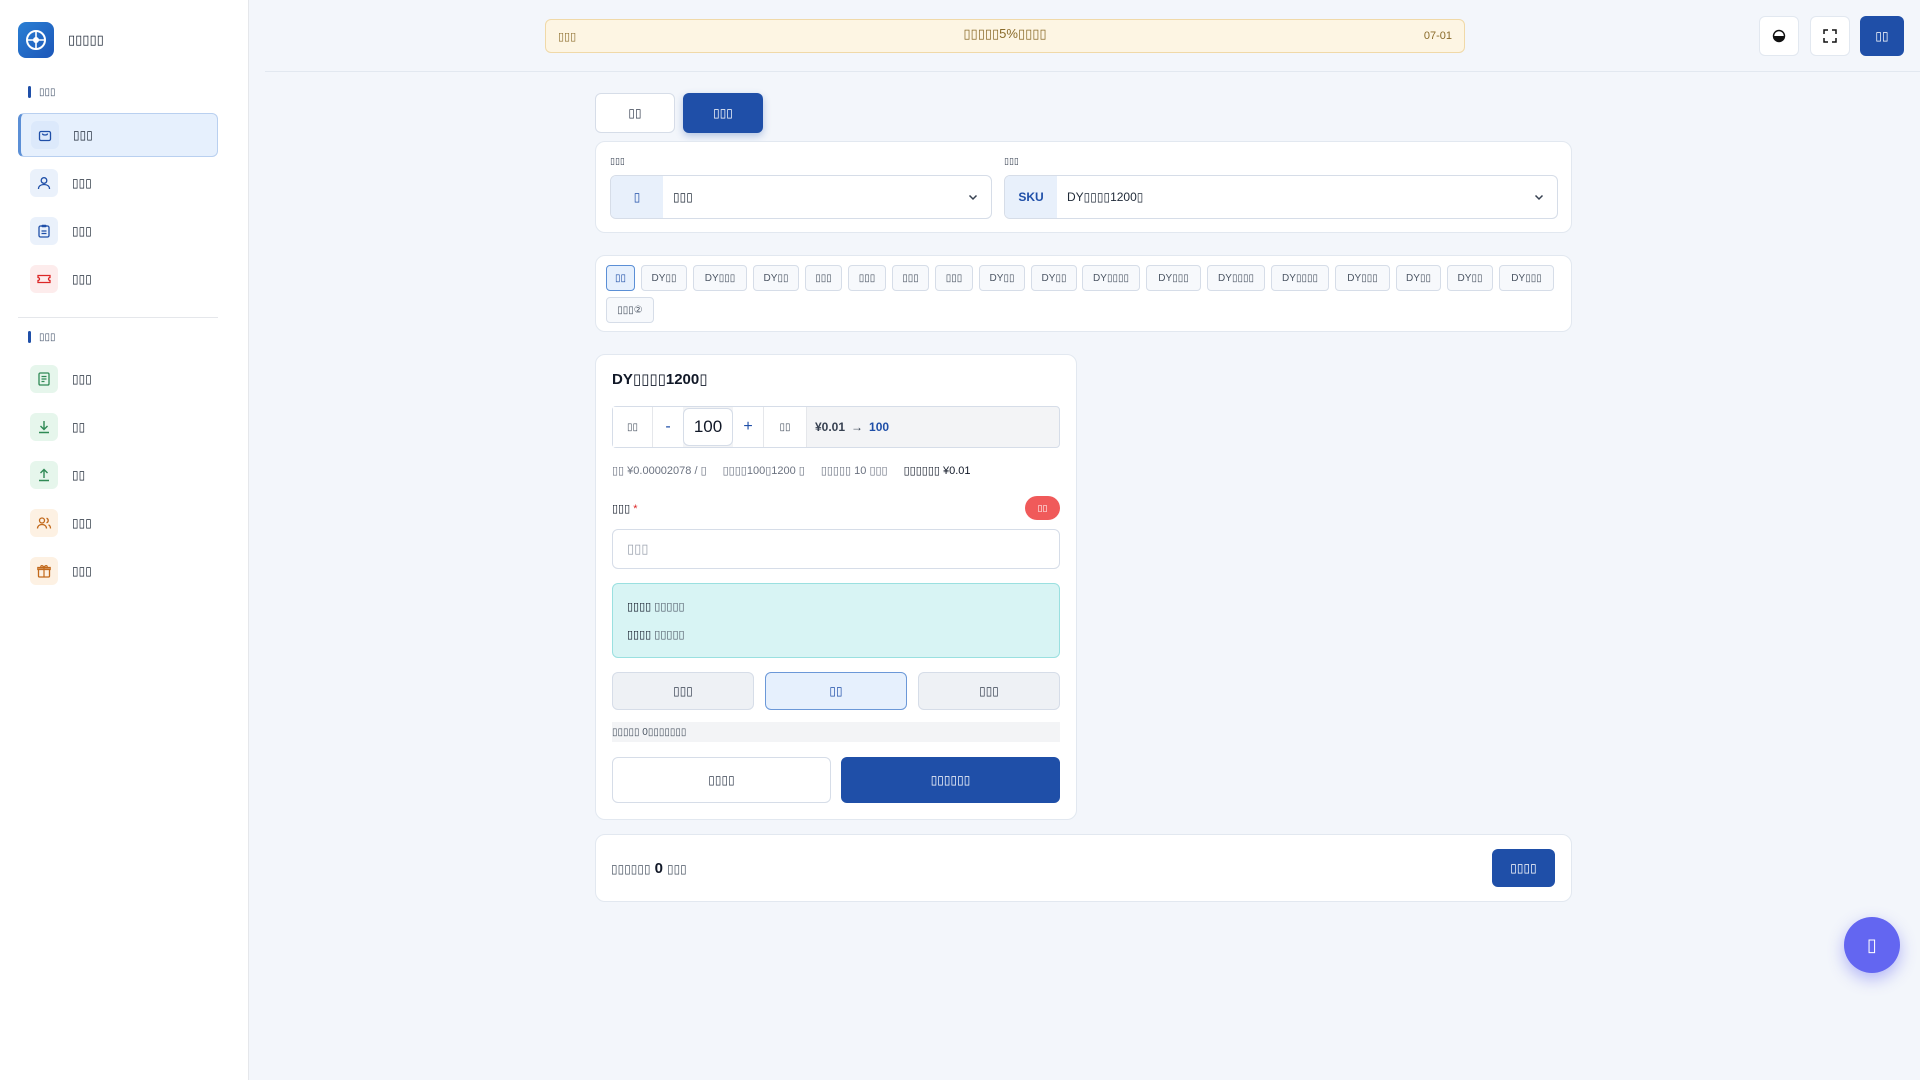  Describe the element at coordinates (668, 427) in the screenshot. I see `quantity-decrement-button: -` at that location.